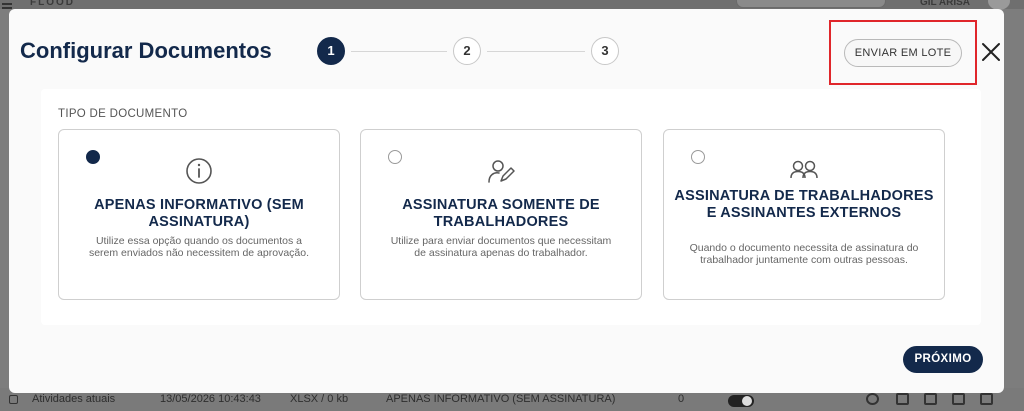  Describe the element at coordinates (13, 399) in the screenshot. I see `row-checkbox` at that location.